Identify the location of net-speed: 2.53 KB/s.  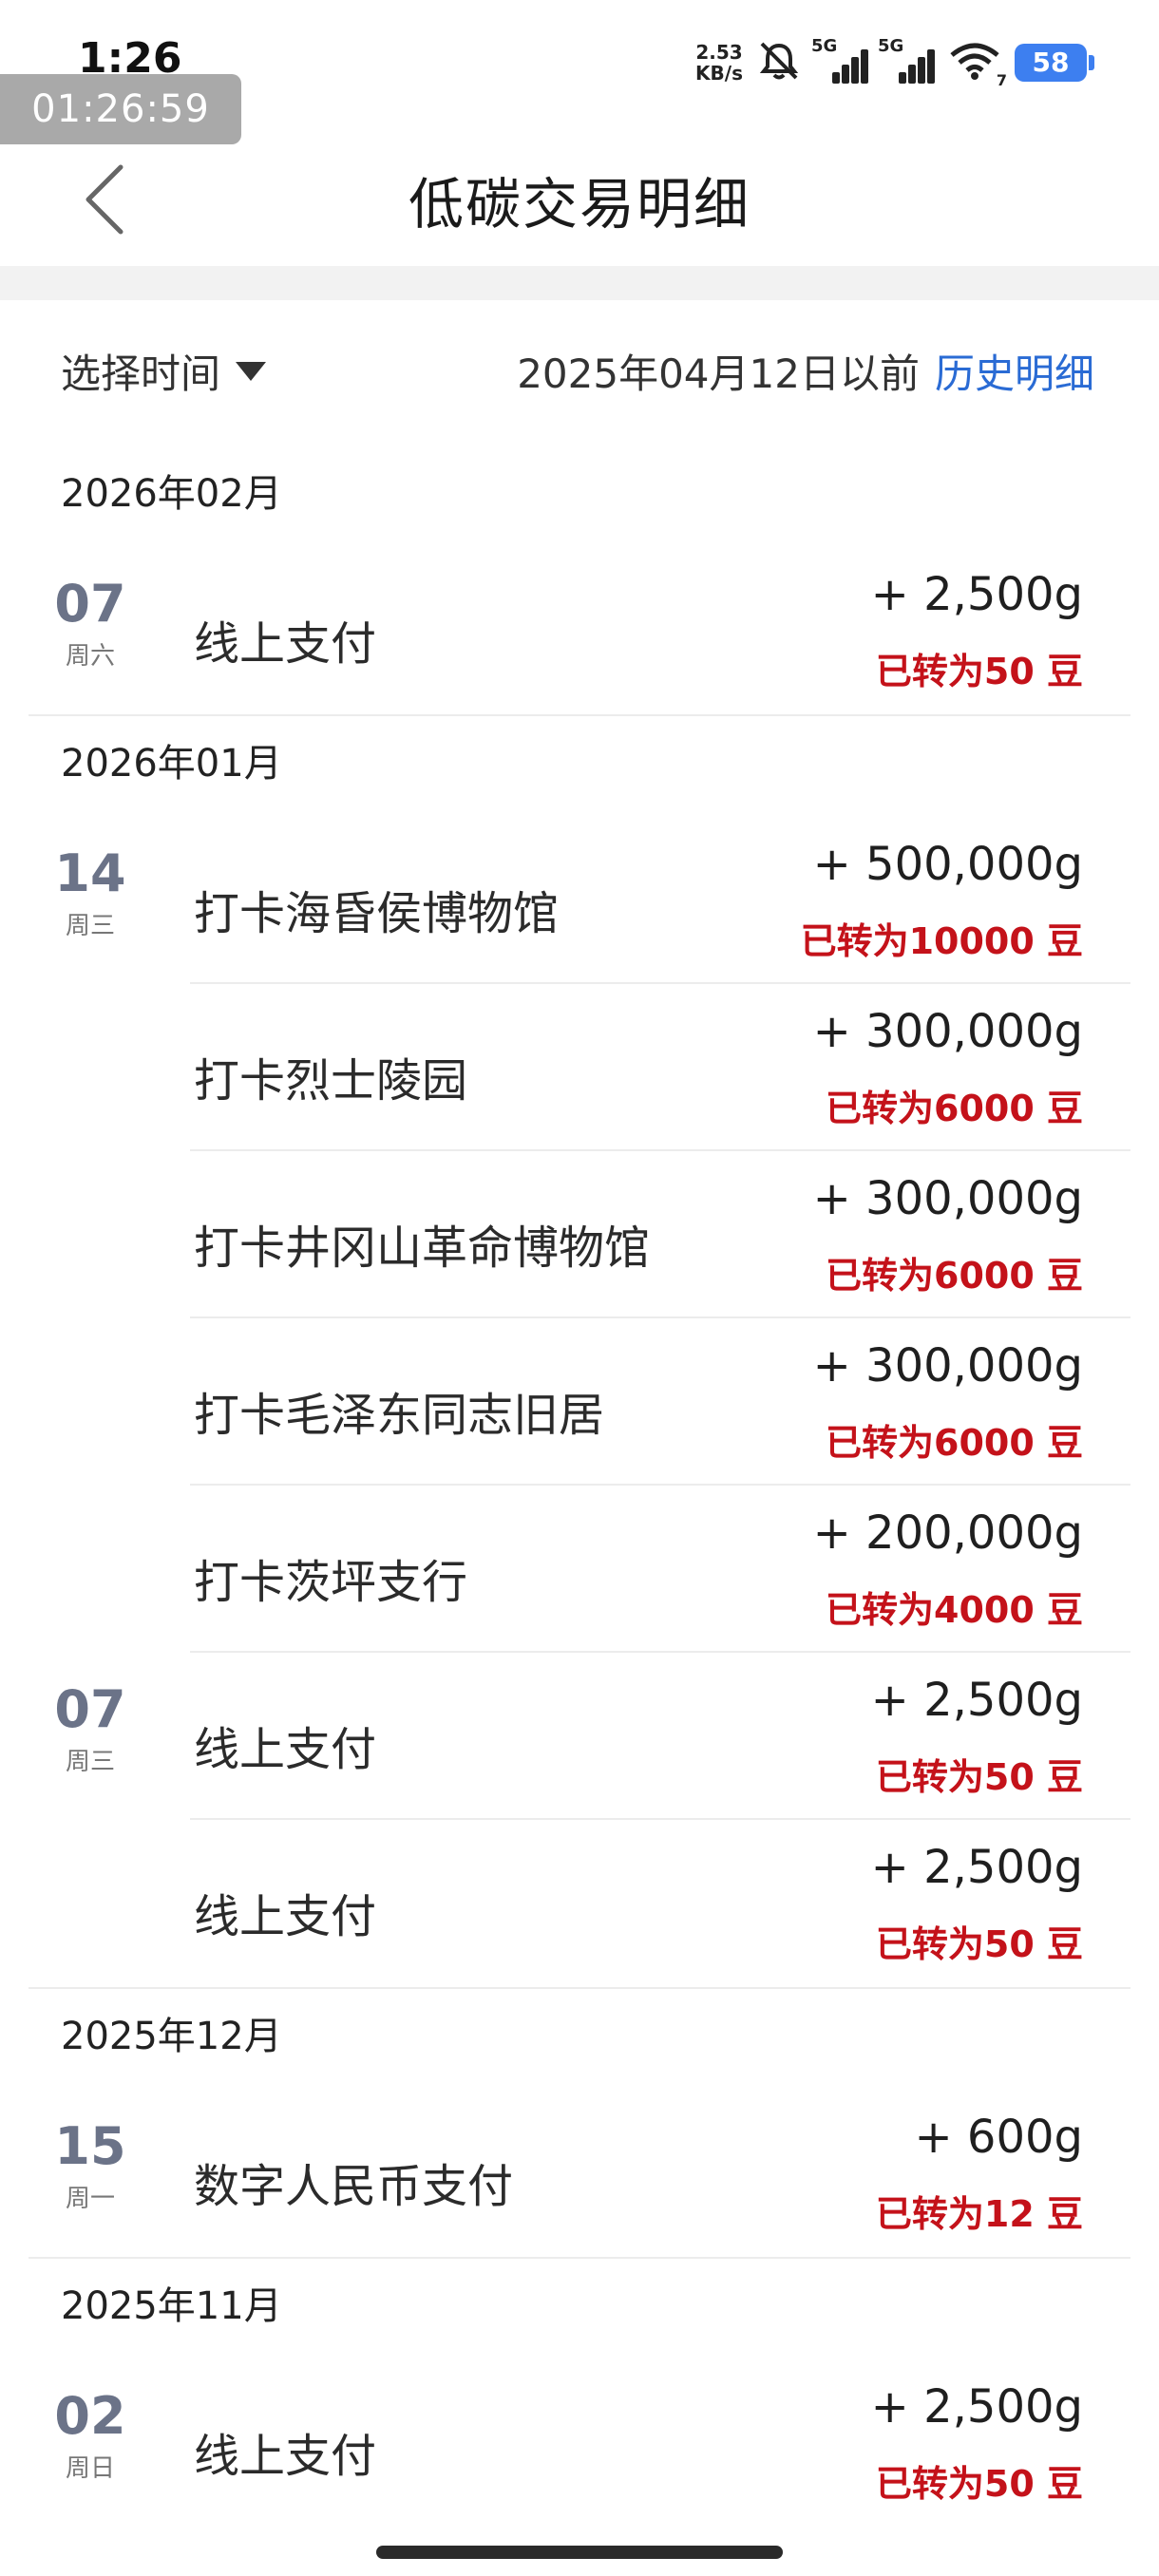
(719, 63).